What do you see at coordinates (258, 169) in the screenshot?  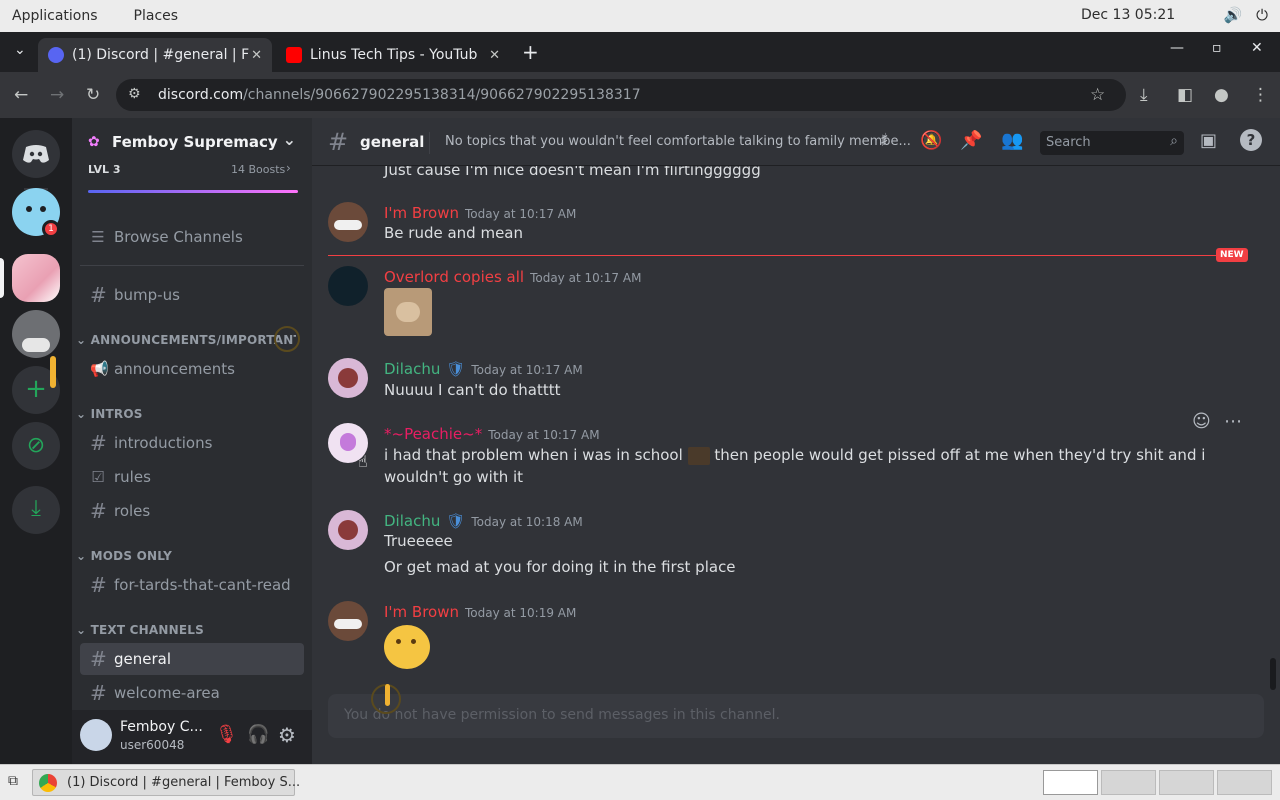 I see `boost-count: 14 Boosts` at bounding box center [258, 169].